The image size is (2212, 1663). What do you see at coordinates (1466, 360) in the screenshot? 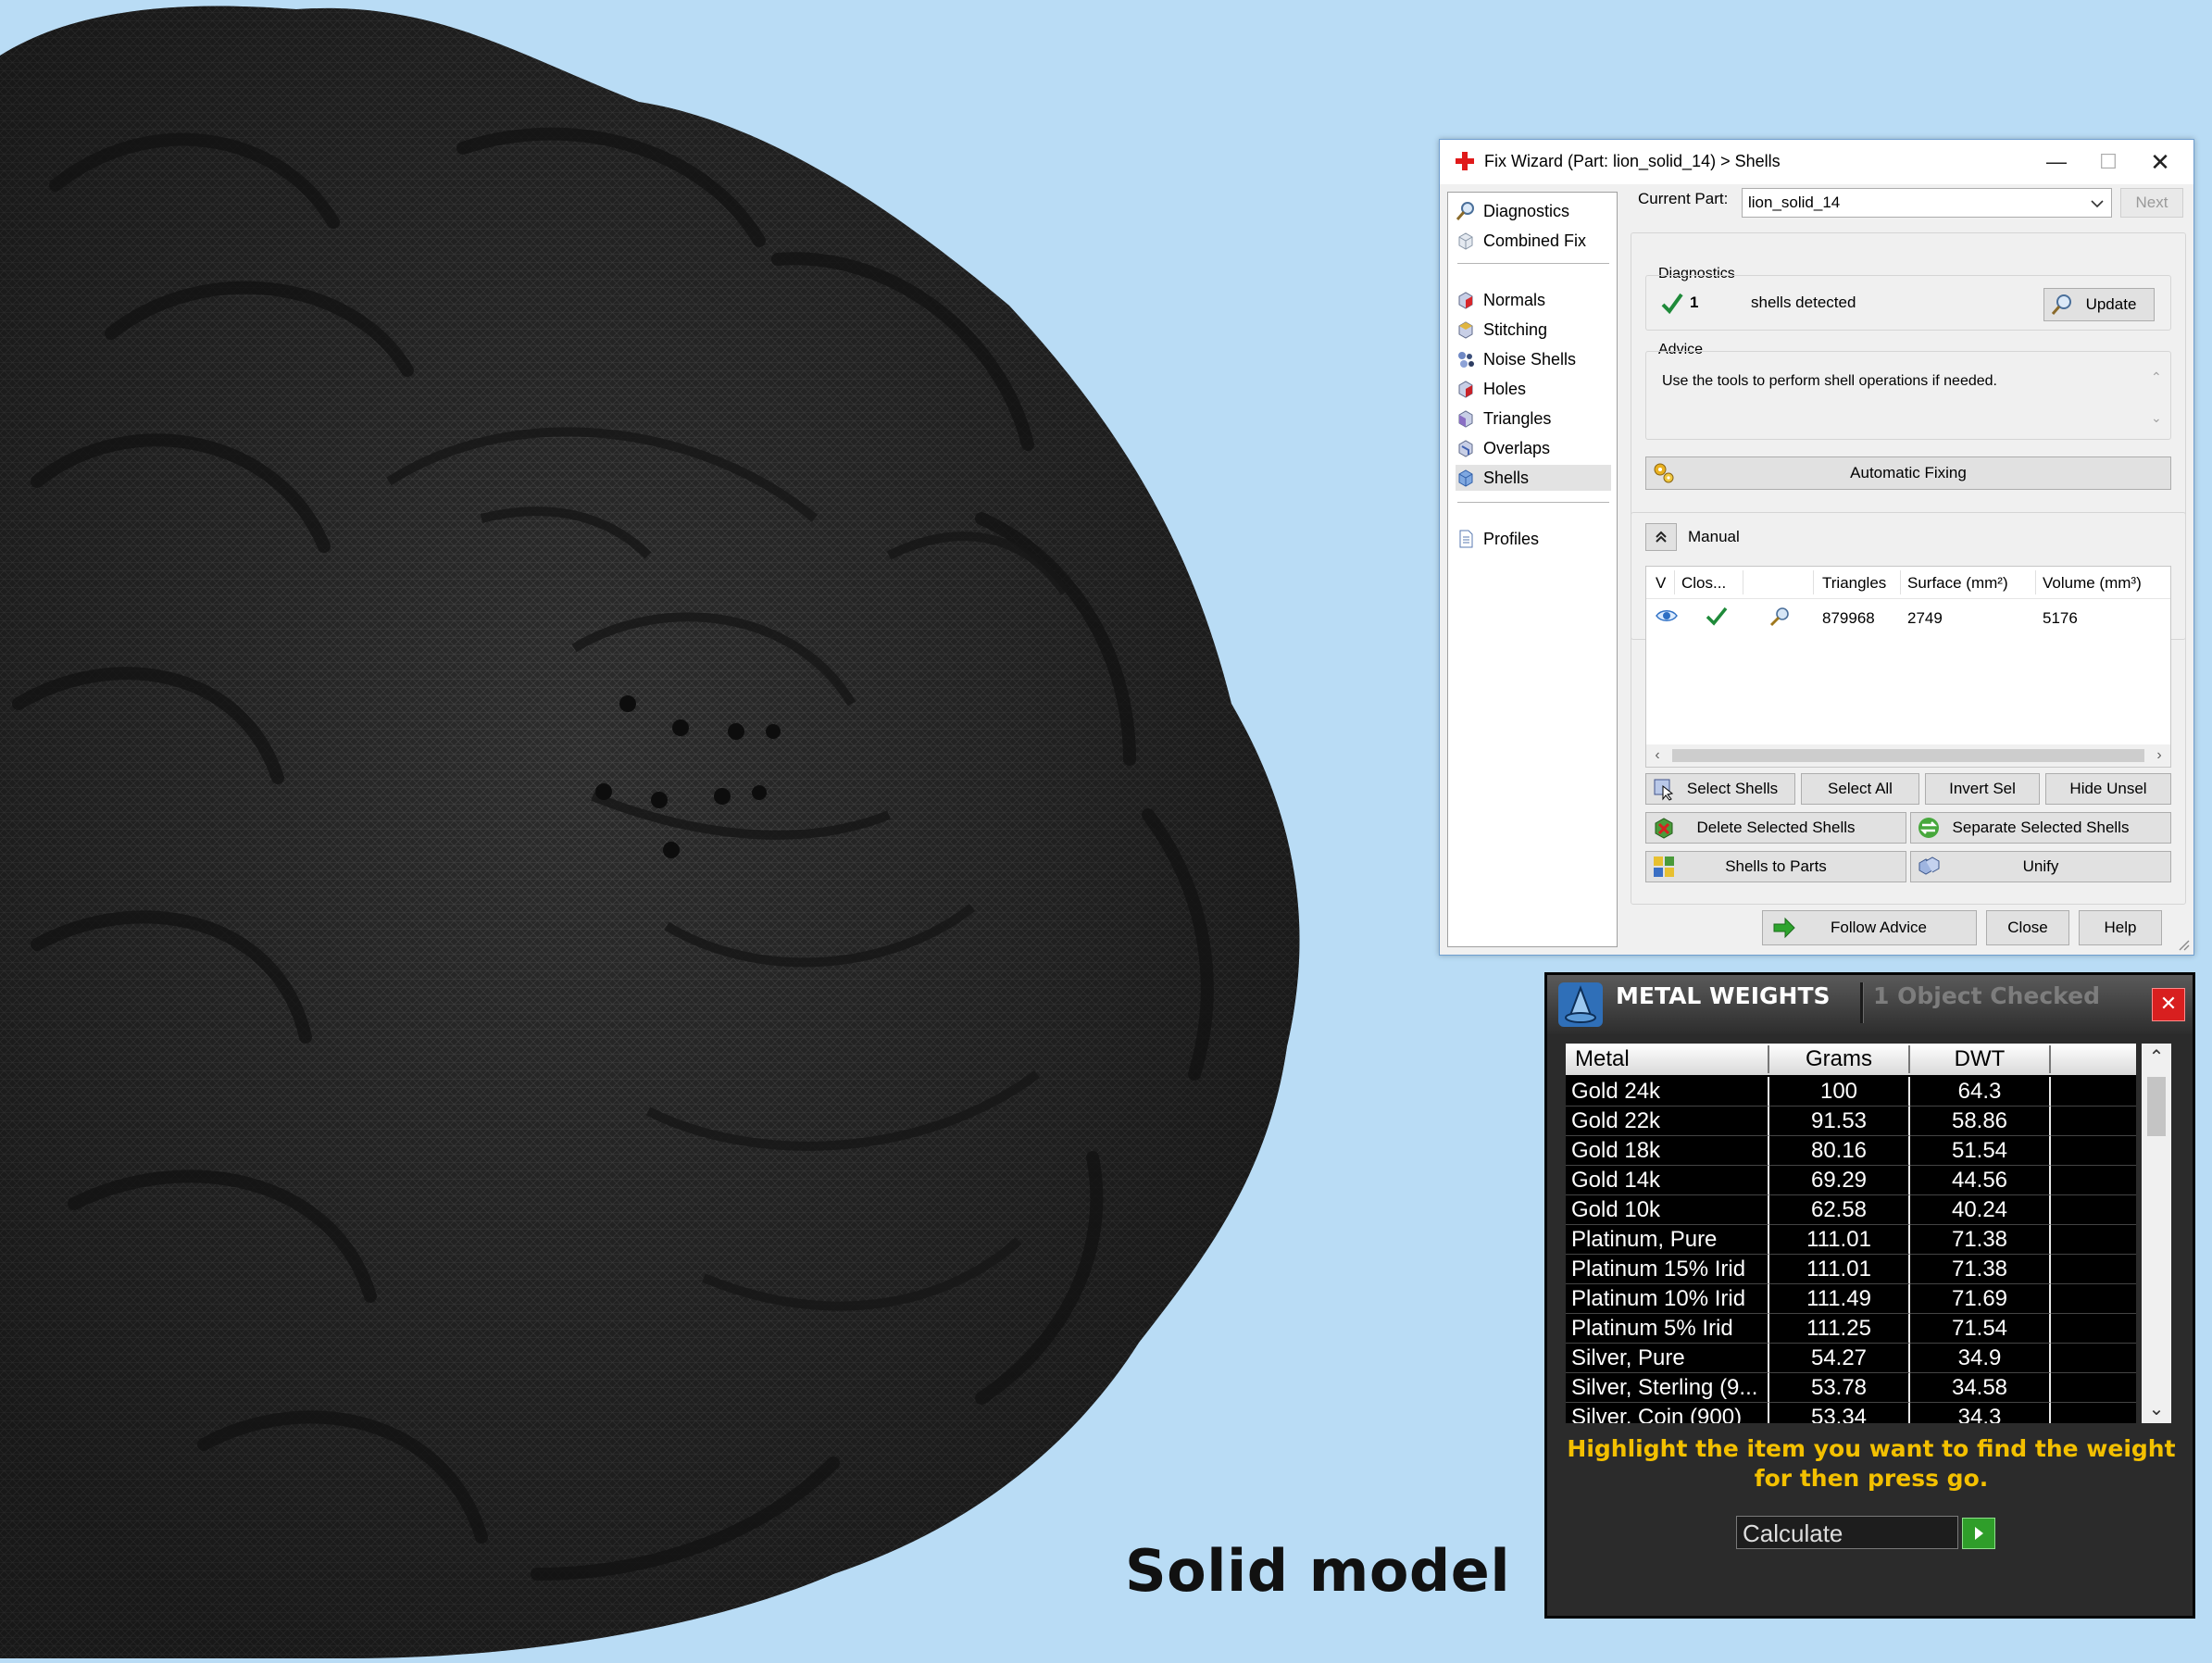
I see `noise-shells-icon` at bounding box center [1466, 360].